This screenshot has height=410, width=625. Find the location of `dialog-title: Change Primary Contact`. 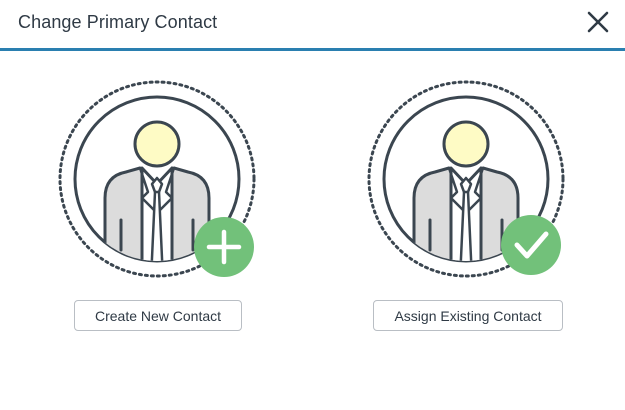

dialog-title: Change Primary Contact is located at coordinates (118, 22).